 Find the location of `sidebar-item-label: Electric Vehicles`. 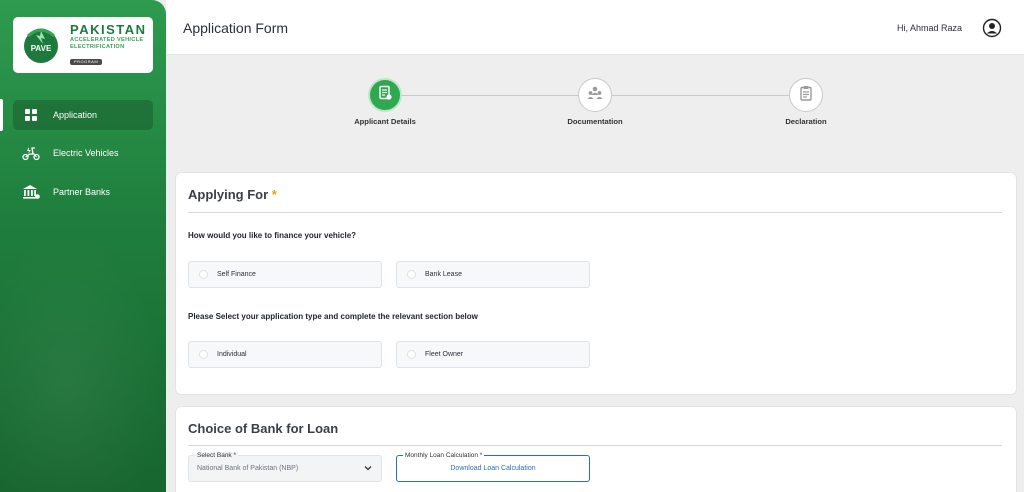

sidebar-item-label: Electric Vehicles is located at coordinates (86, 153).